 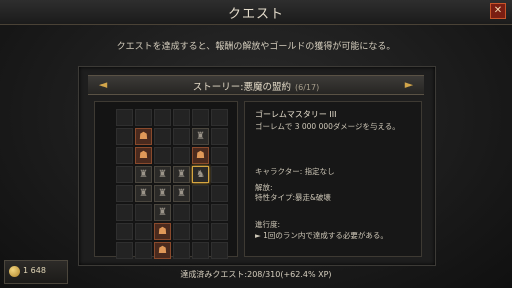 I want to click on quest-grid: ☗ ♜ ☗ ☗ ♜ ♜ ♜ ♞ ♜ ♜ ♜ ♜ ☗ ☗, so click(x=172, y=184).